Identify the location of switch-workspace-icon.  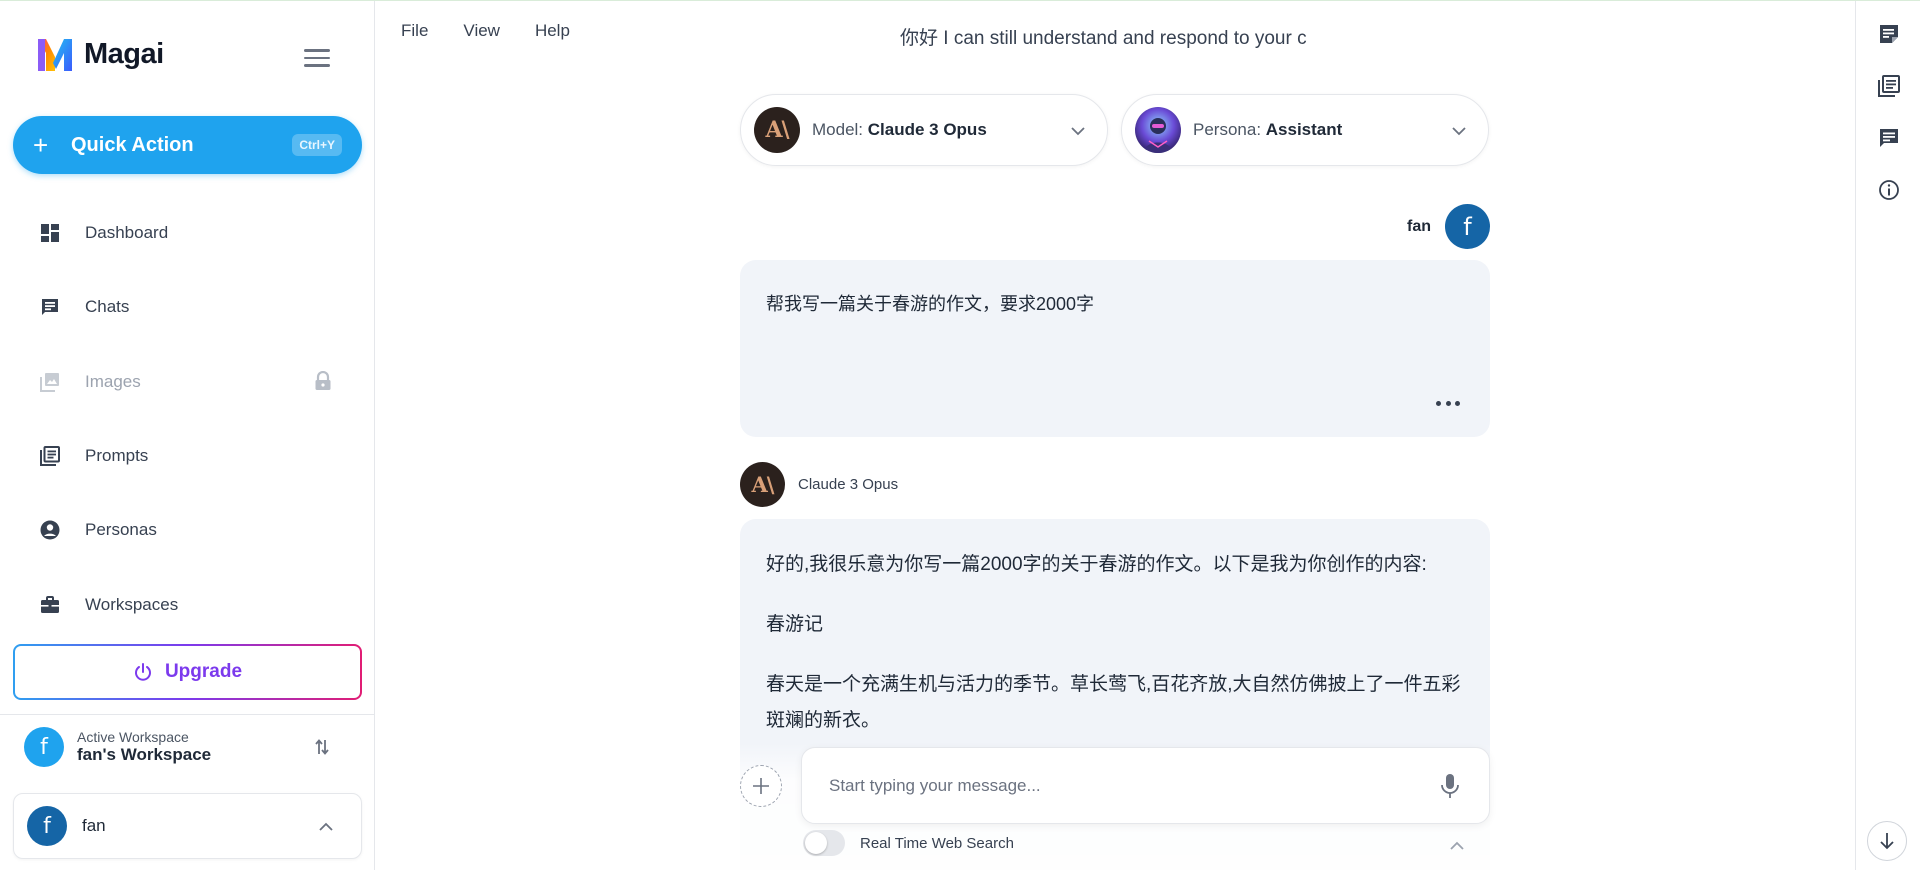
(322, 749).